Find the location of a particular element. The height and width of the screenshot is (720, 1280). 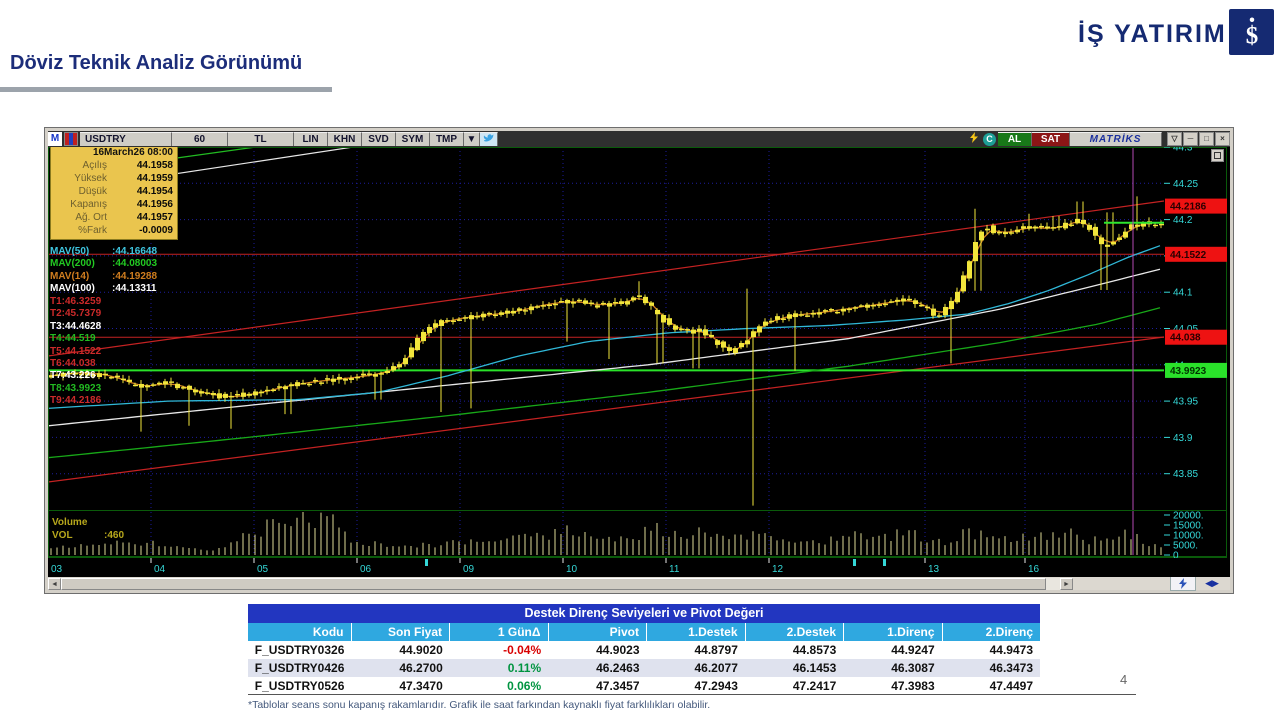

svg-text: 11 is located at coordinates (674, 569).